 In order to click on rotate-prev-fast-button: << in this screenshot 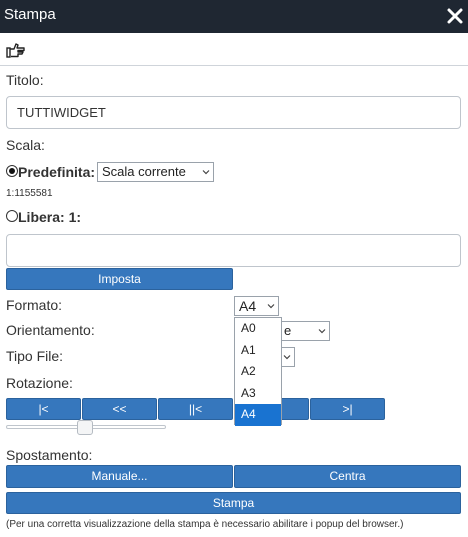, I will do `click(119, 409)`.